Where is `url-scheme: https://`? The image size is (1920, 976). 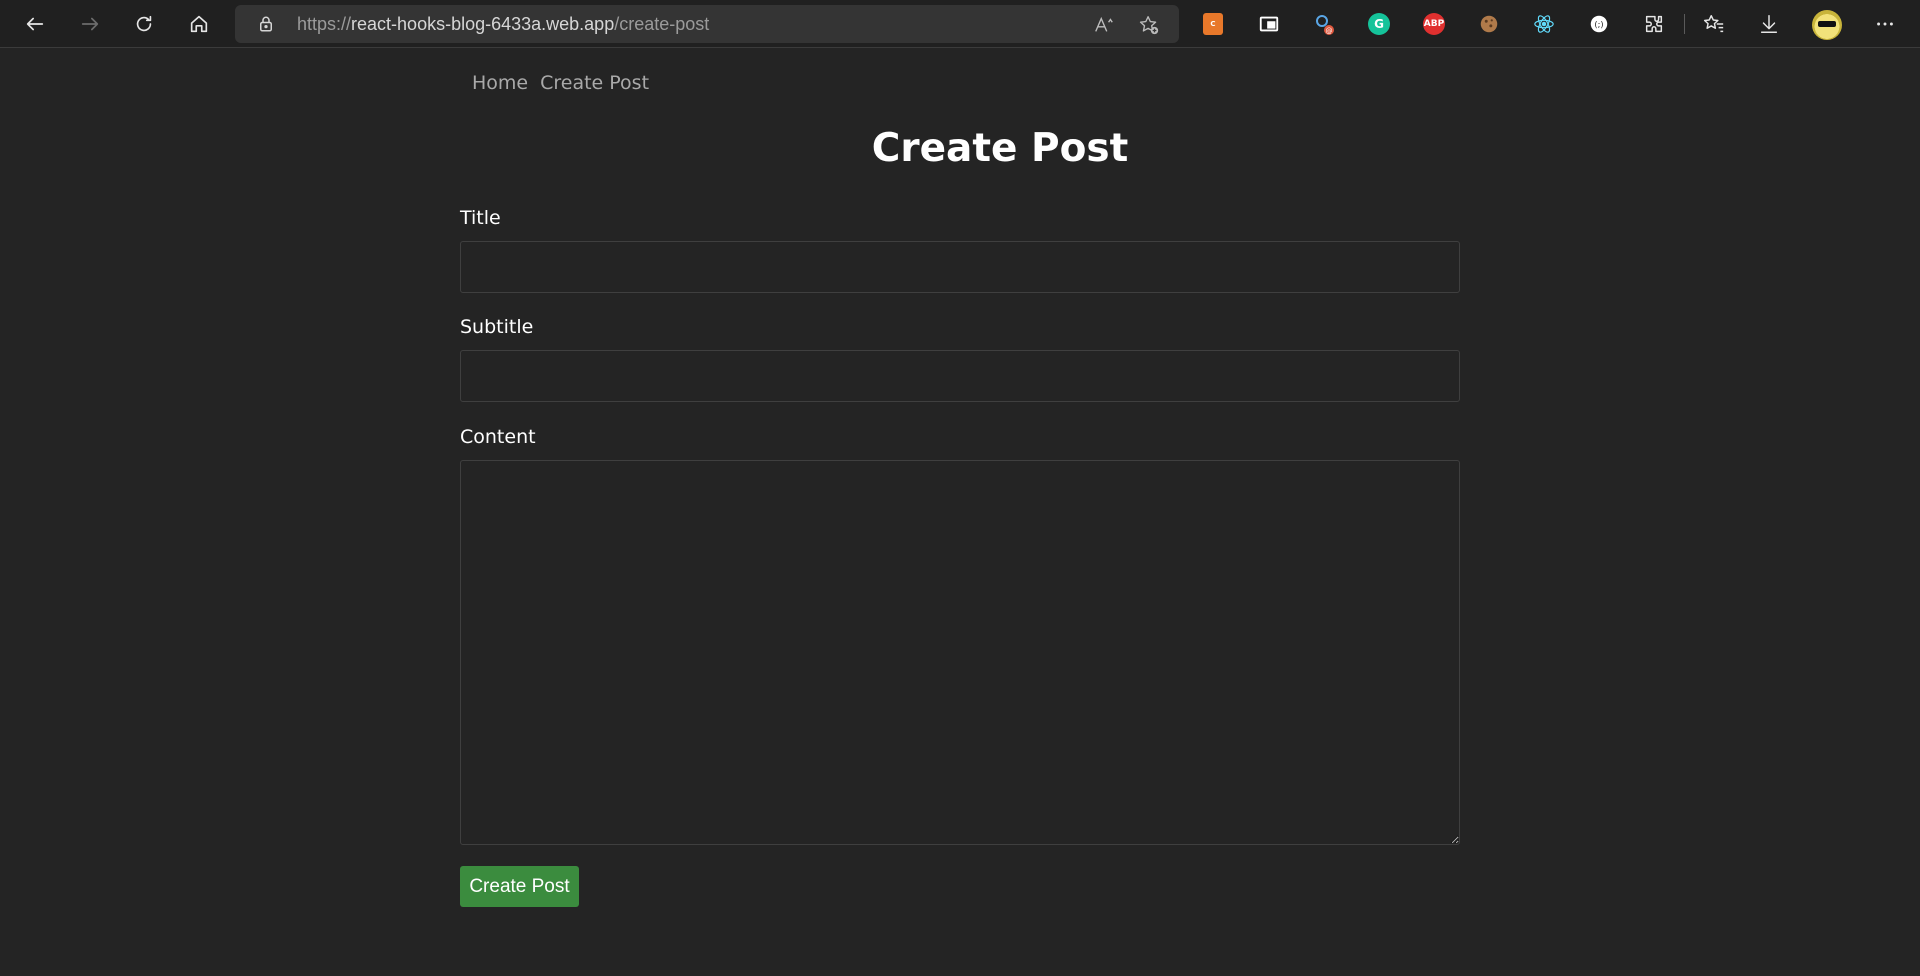 url-scheme: https:// is located at coordinates (324, 24).